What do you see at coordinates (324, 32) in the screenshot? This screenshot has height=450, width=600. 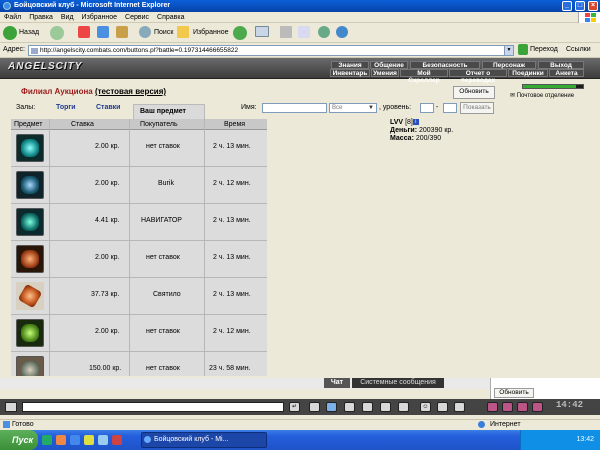 I see `discuss-icon` at bounding box center [324, 32].